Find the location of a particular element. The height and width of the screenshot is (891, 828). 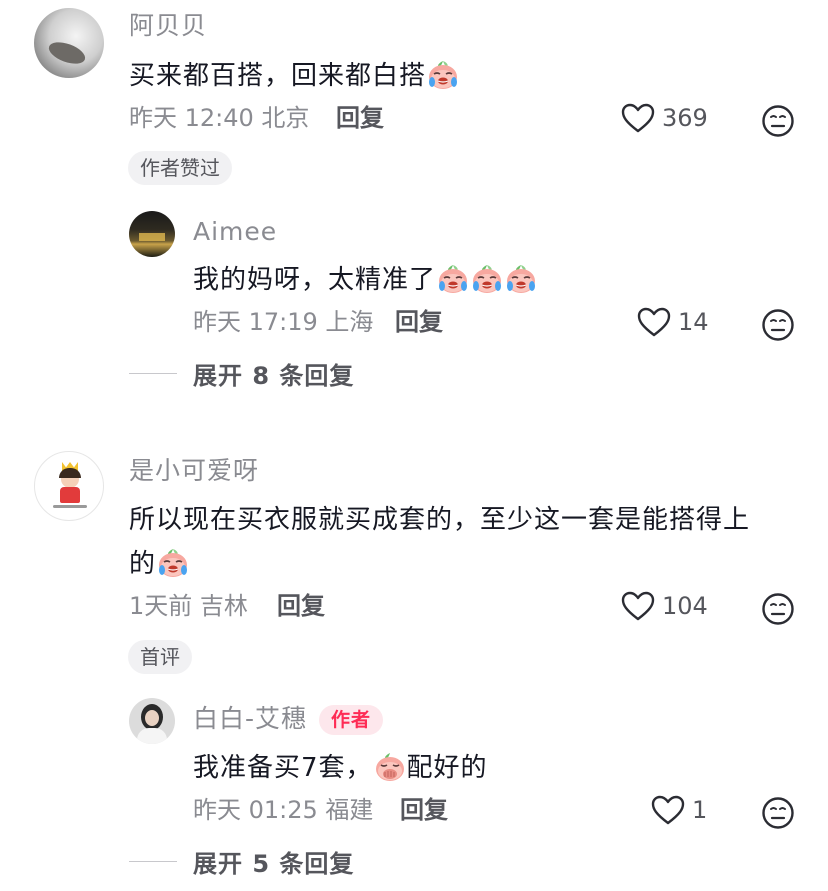

like-count: 14 is located at coordinates (693, 322).